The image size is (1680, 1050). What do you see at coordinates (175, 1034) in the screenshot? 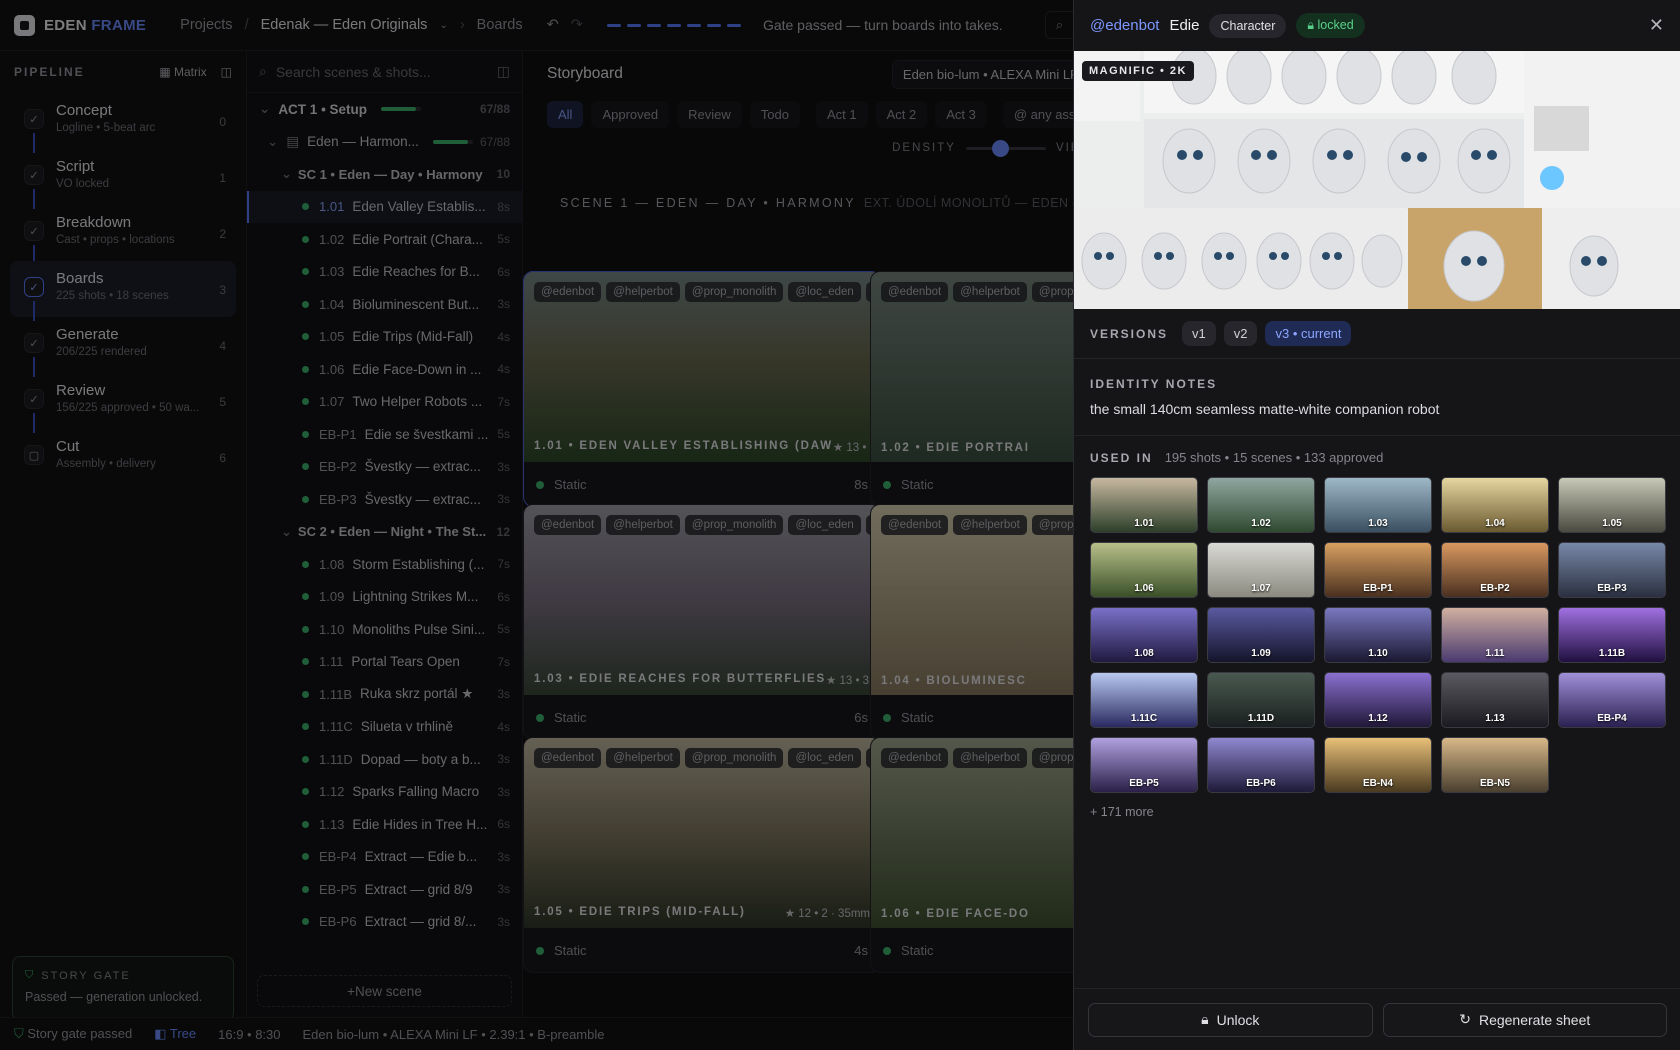
I see `tree-view-toggle: ◧ Tree` at bounding box center [175, 1034].